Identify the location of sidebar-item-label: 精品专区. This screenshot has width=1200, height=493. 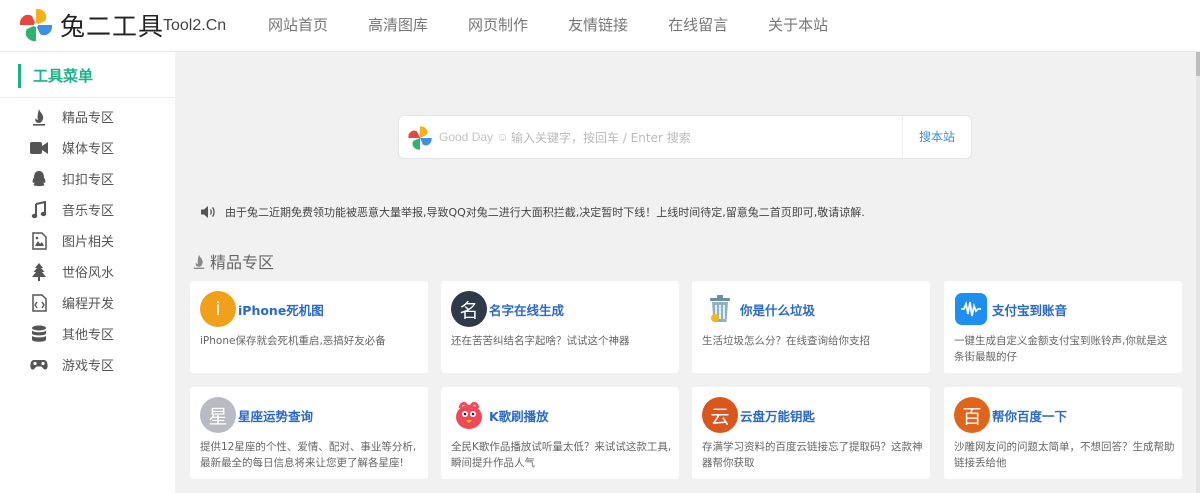
(88, 118).